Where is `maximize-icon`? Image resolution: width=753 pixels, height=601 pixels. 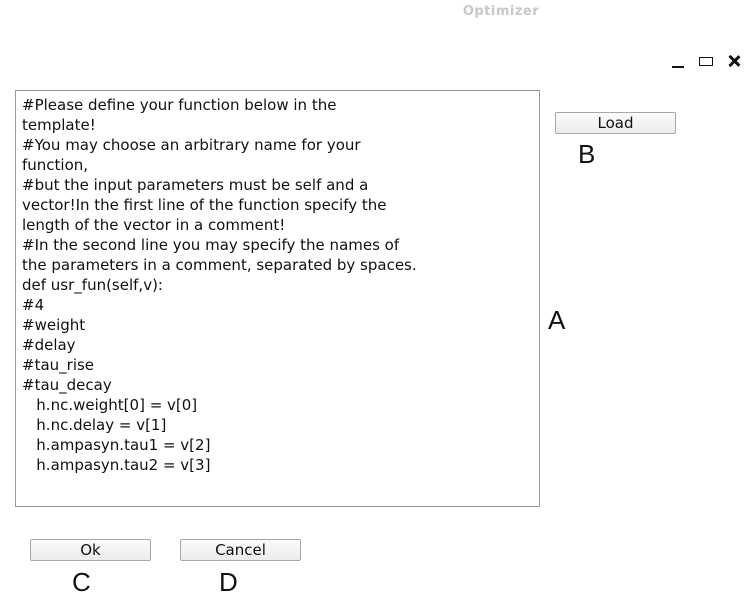
maximize-icon is located at coordinates (706, 61).